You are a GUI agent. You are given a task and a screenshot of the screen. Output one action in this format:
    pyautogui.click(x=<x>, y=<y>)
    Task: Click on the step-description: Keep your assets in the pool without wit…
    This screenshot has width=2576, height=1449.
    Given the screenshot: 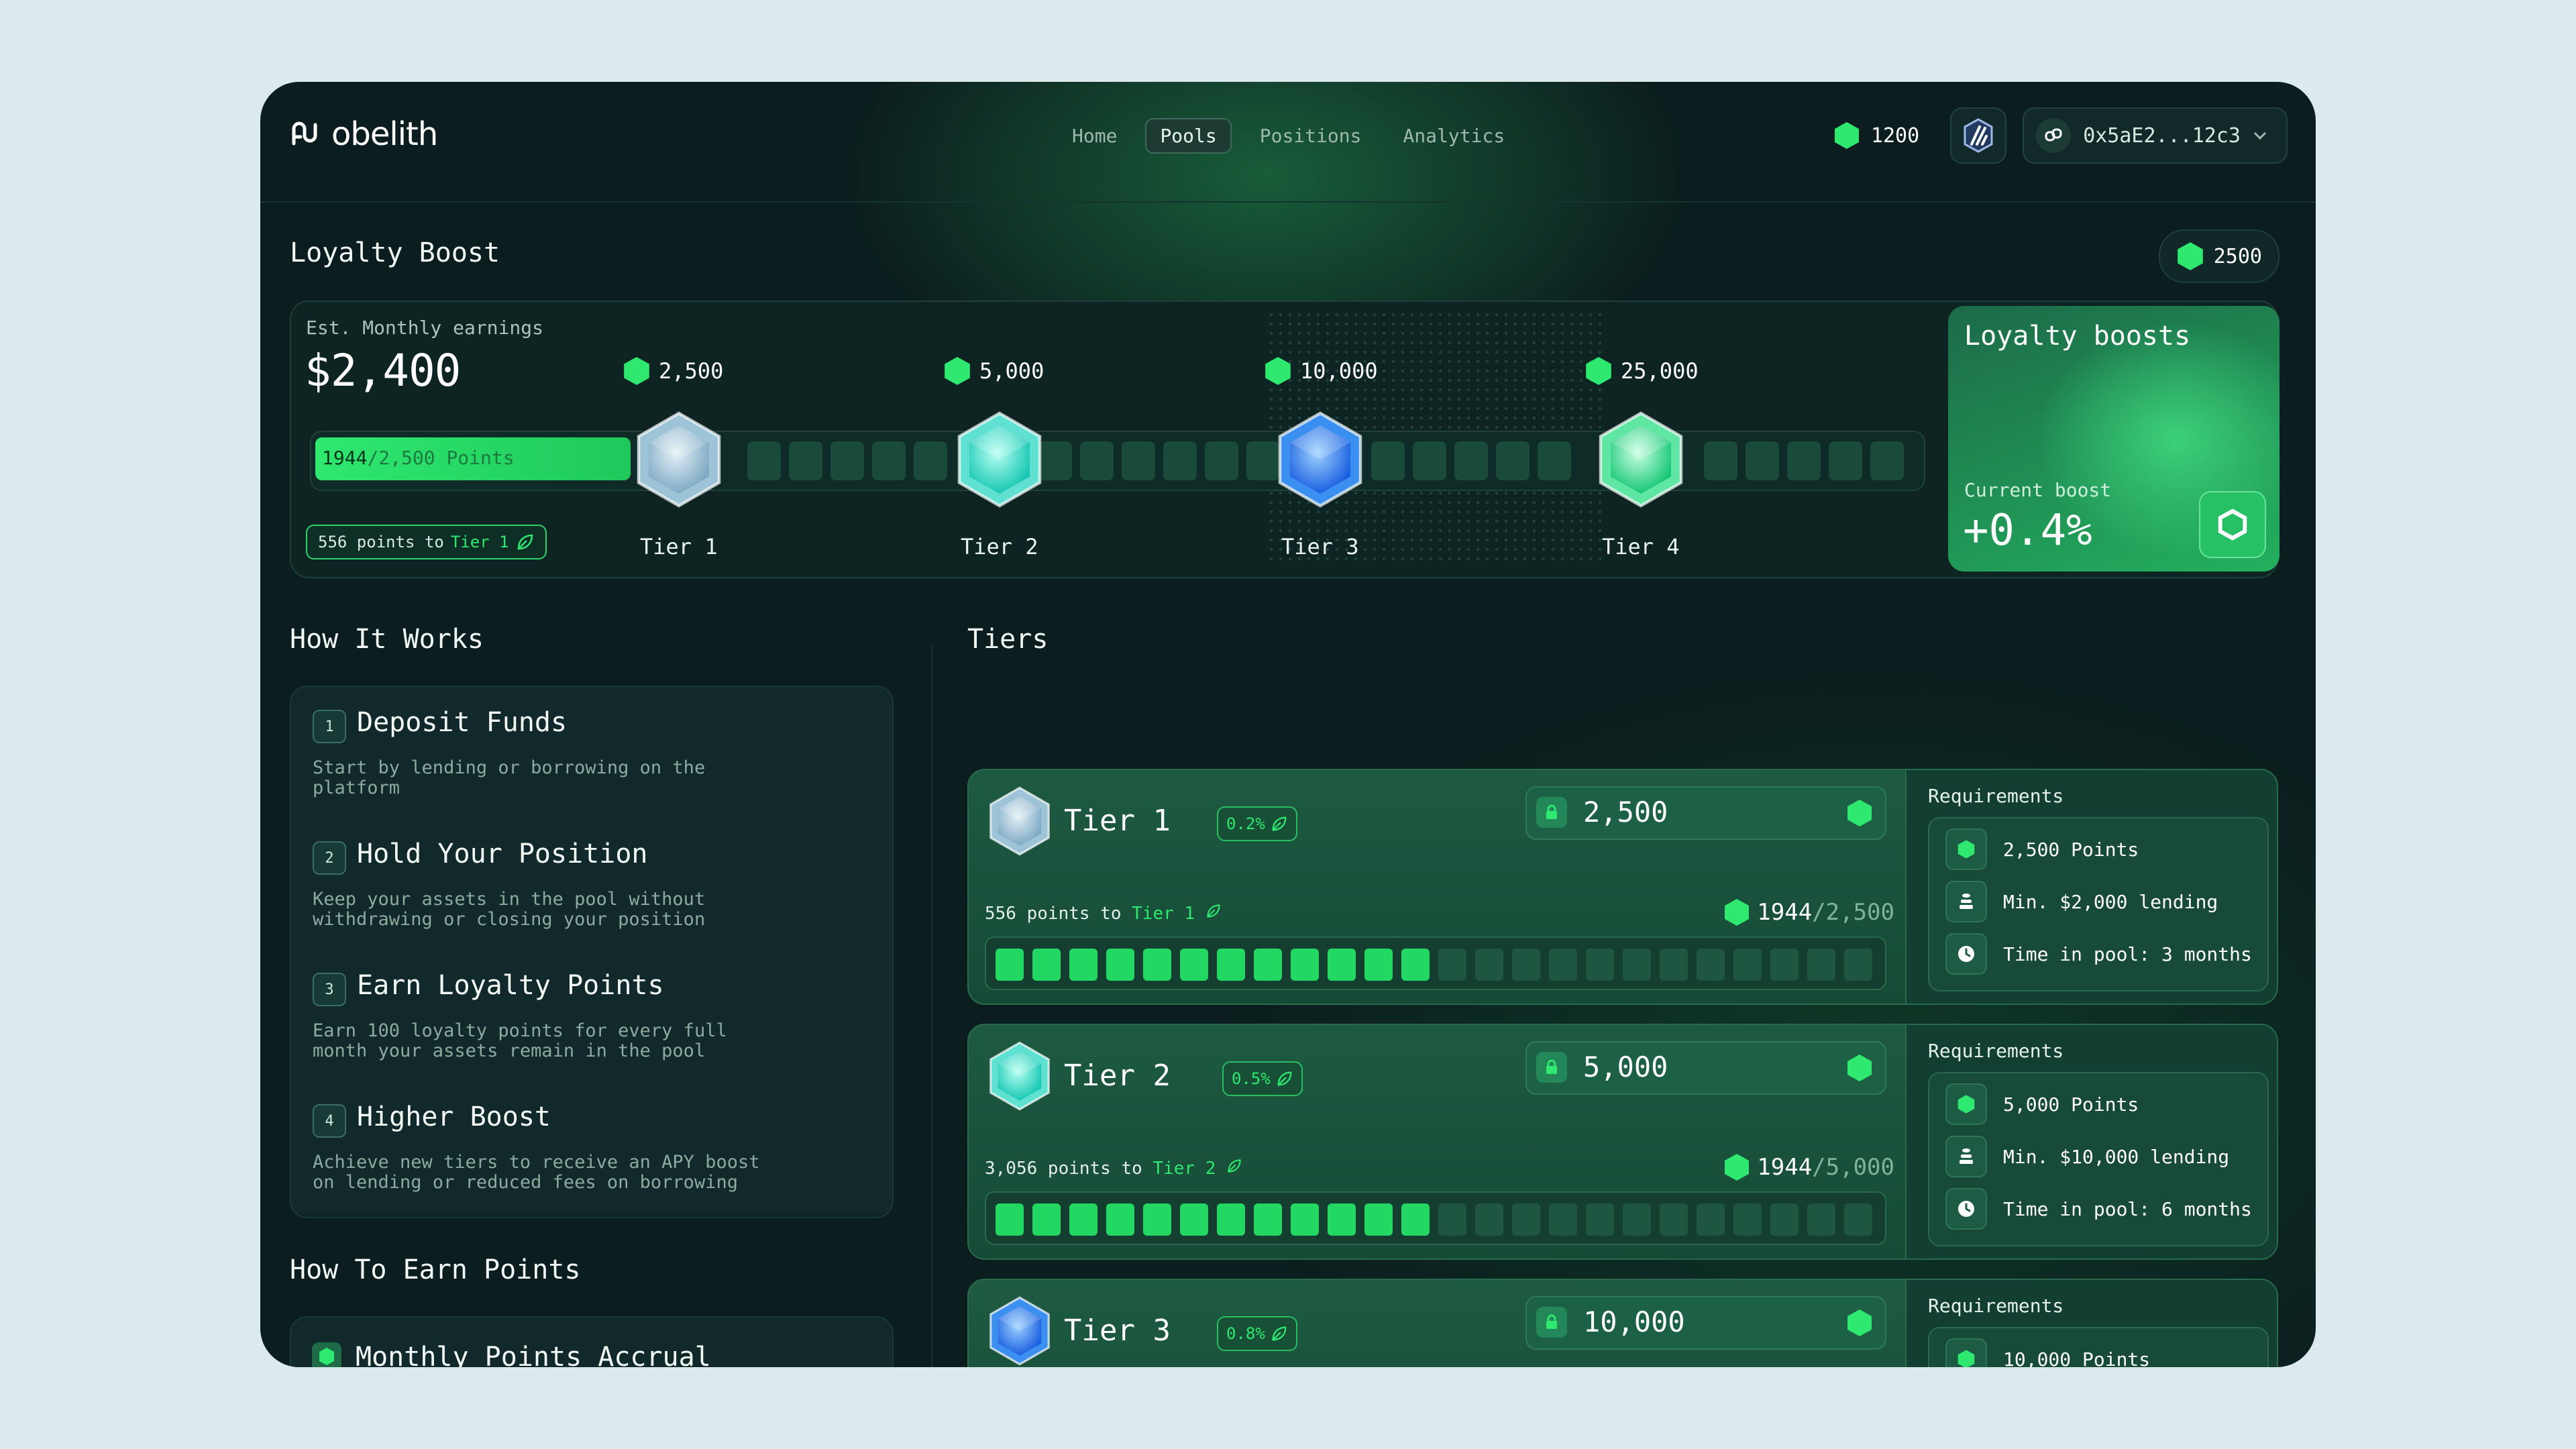 What is the action you would take?
    pyautogui.click(x=509, y=909)
    